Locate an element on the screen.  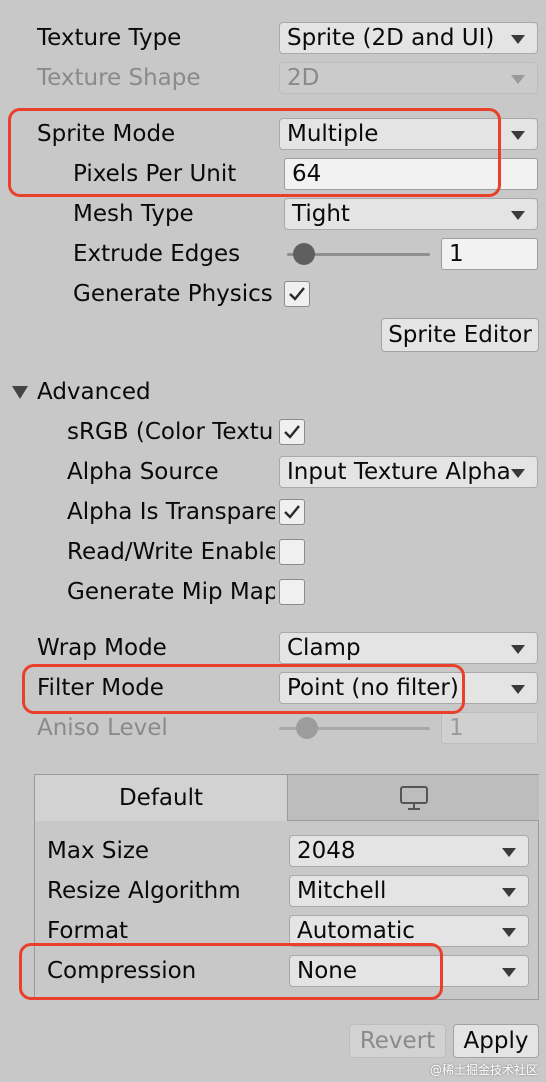
alpha-is-transparency-label: Alpha Is Transpare is located at coordinates (171, 512).